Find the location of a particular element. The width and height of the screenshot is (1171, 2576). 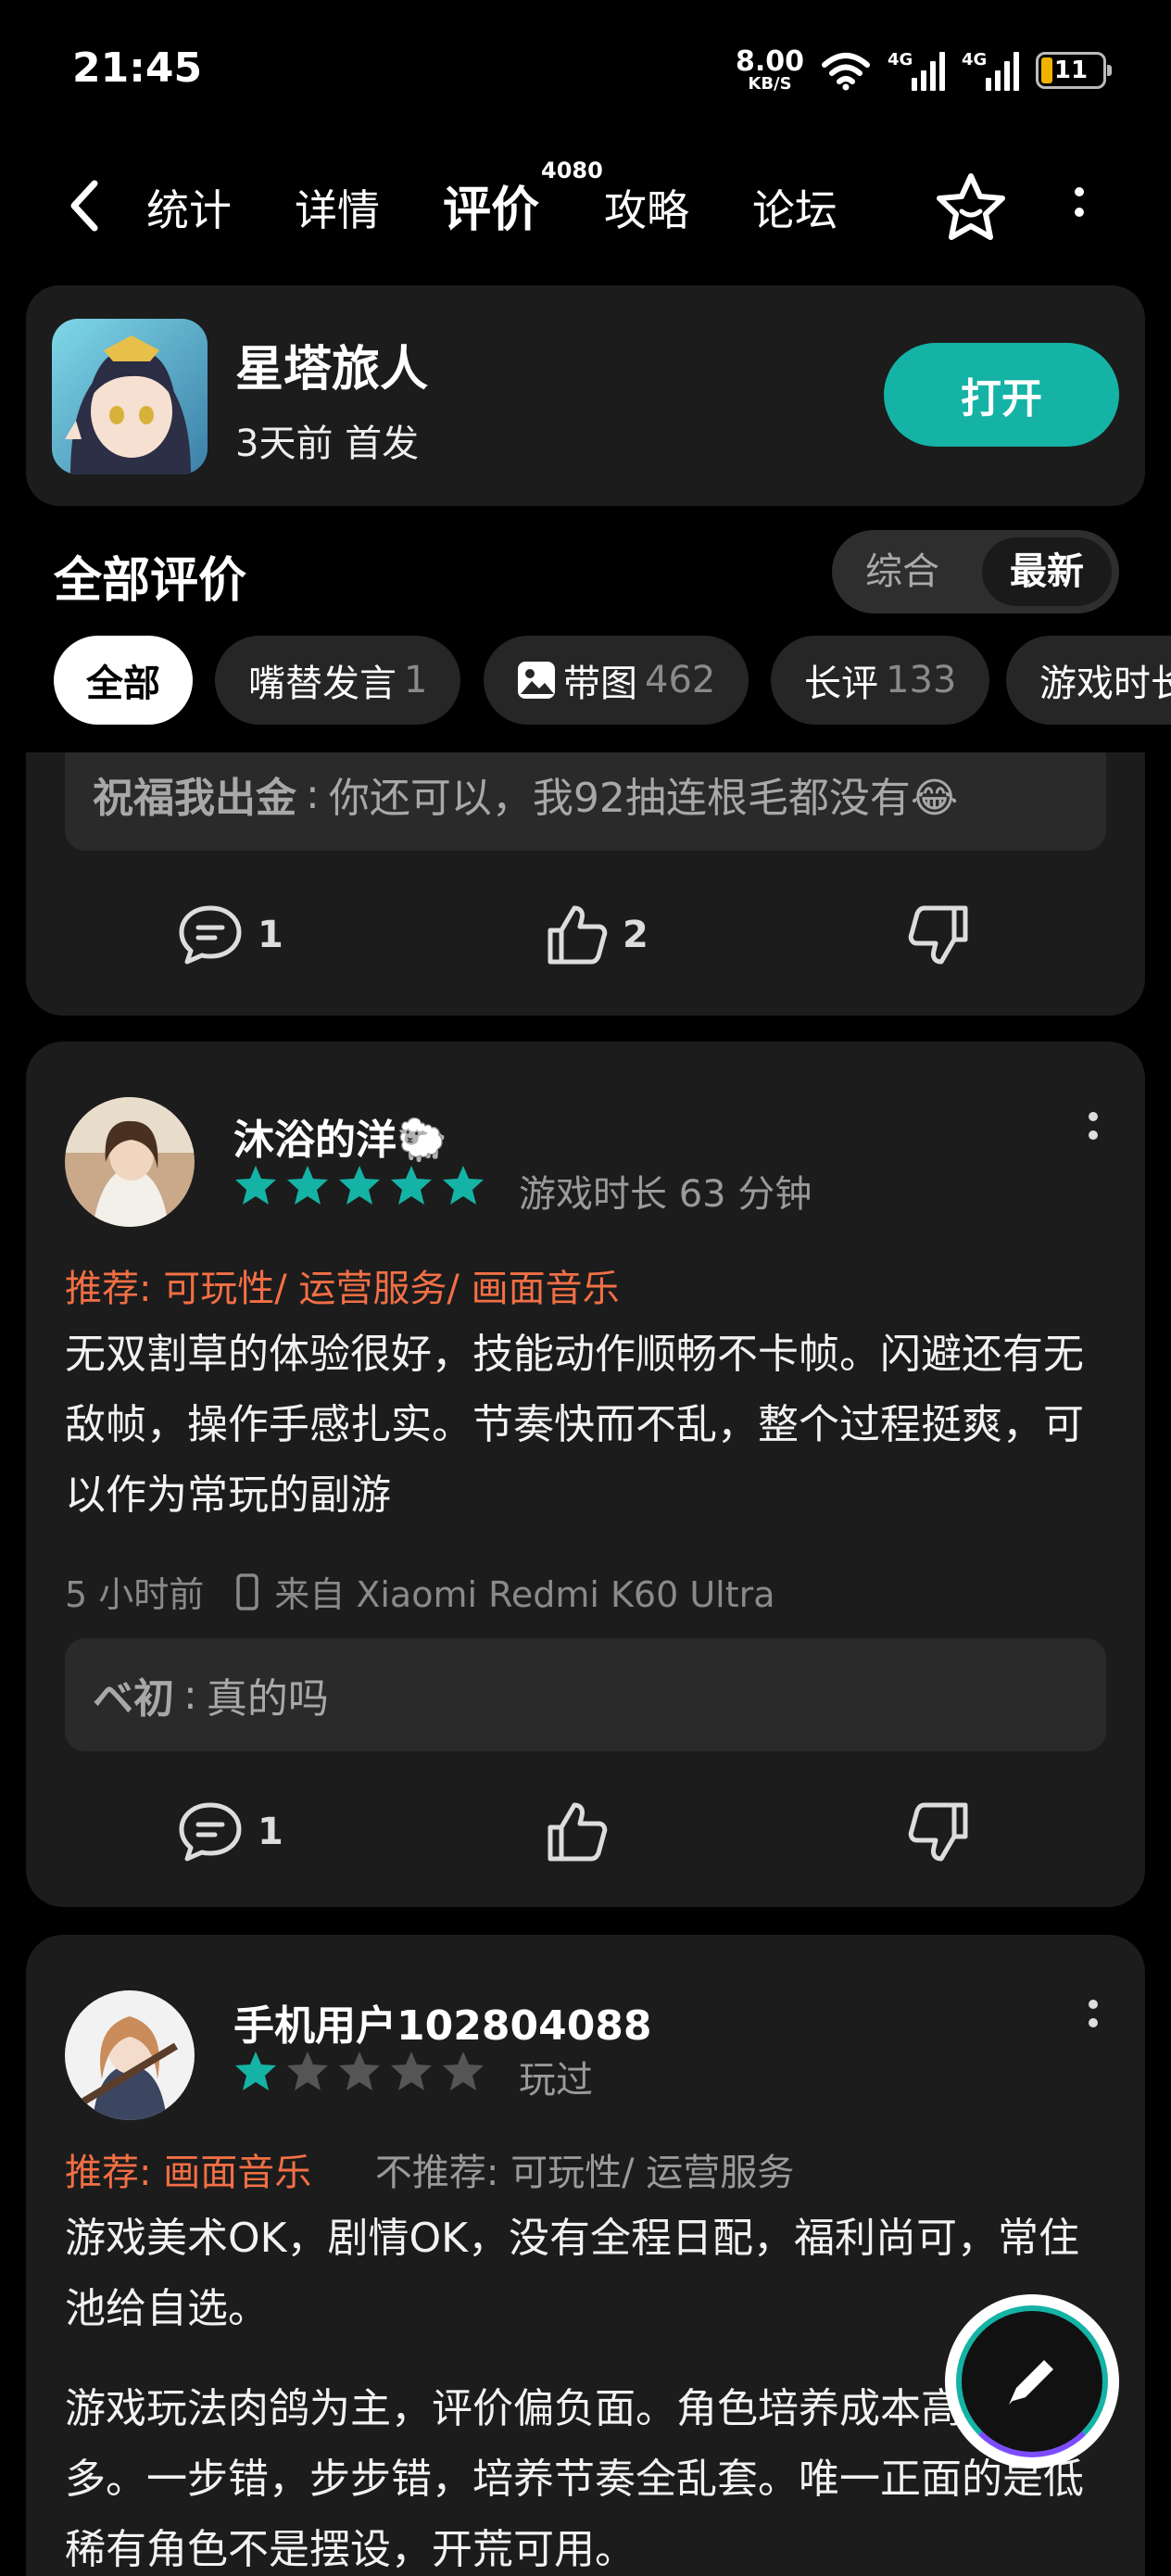

tab-guides: 攻略 is located at coordinates (646, 210).